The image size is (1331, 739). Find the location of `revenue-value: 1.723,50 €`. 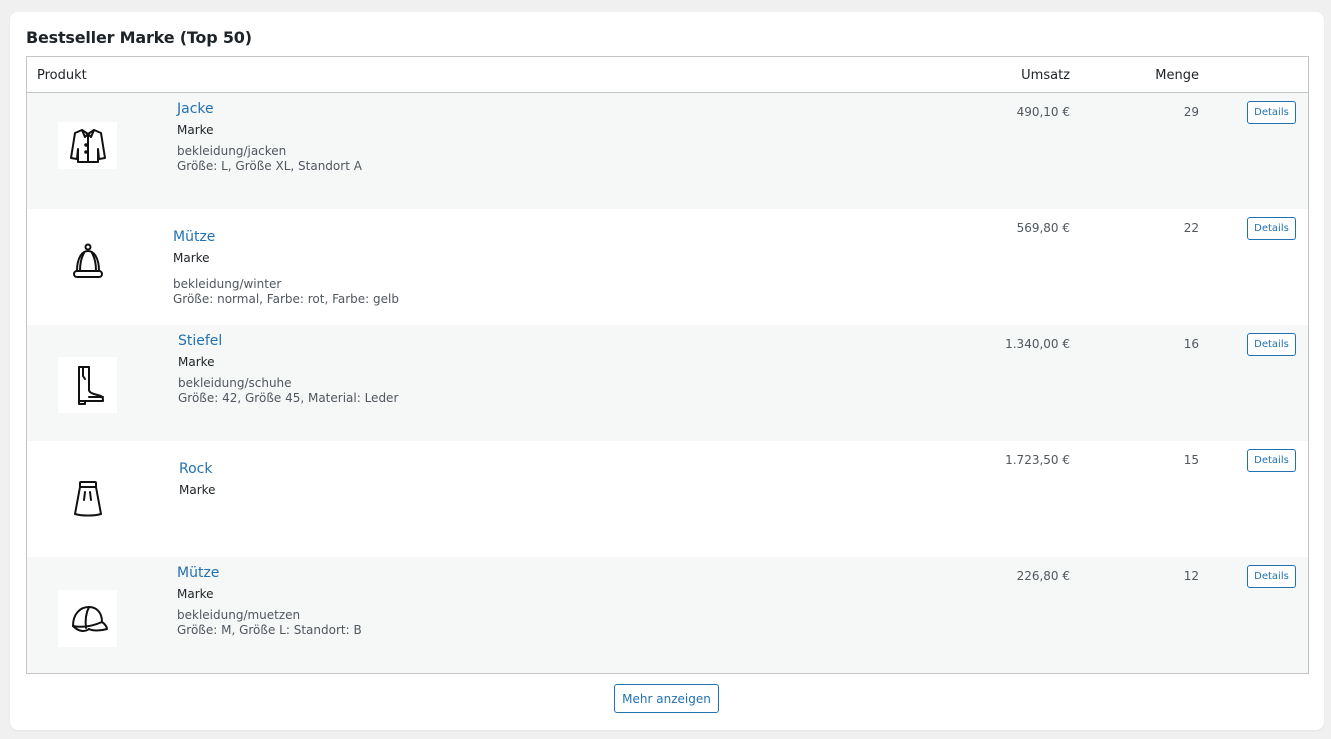

revenue-value: 1.723,50 € is located at coordinates (1037, 460).